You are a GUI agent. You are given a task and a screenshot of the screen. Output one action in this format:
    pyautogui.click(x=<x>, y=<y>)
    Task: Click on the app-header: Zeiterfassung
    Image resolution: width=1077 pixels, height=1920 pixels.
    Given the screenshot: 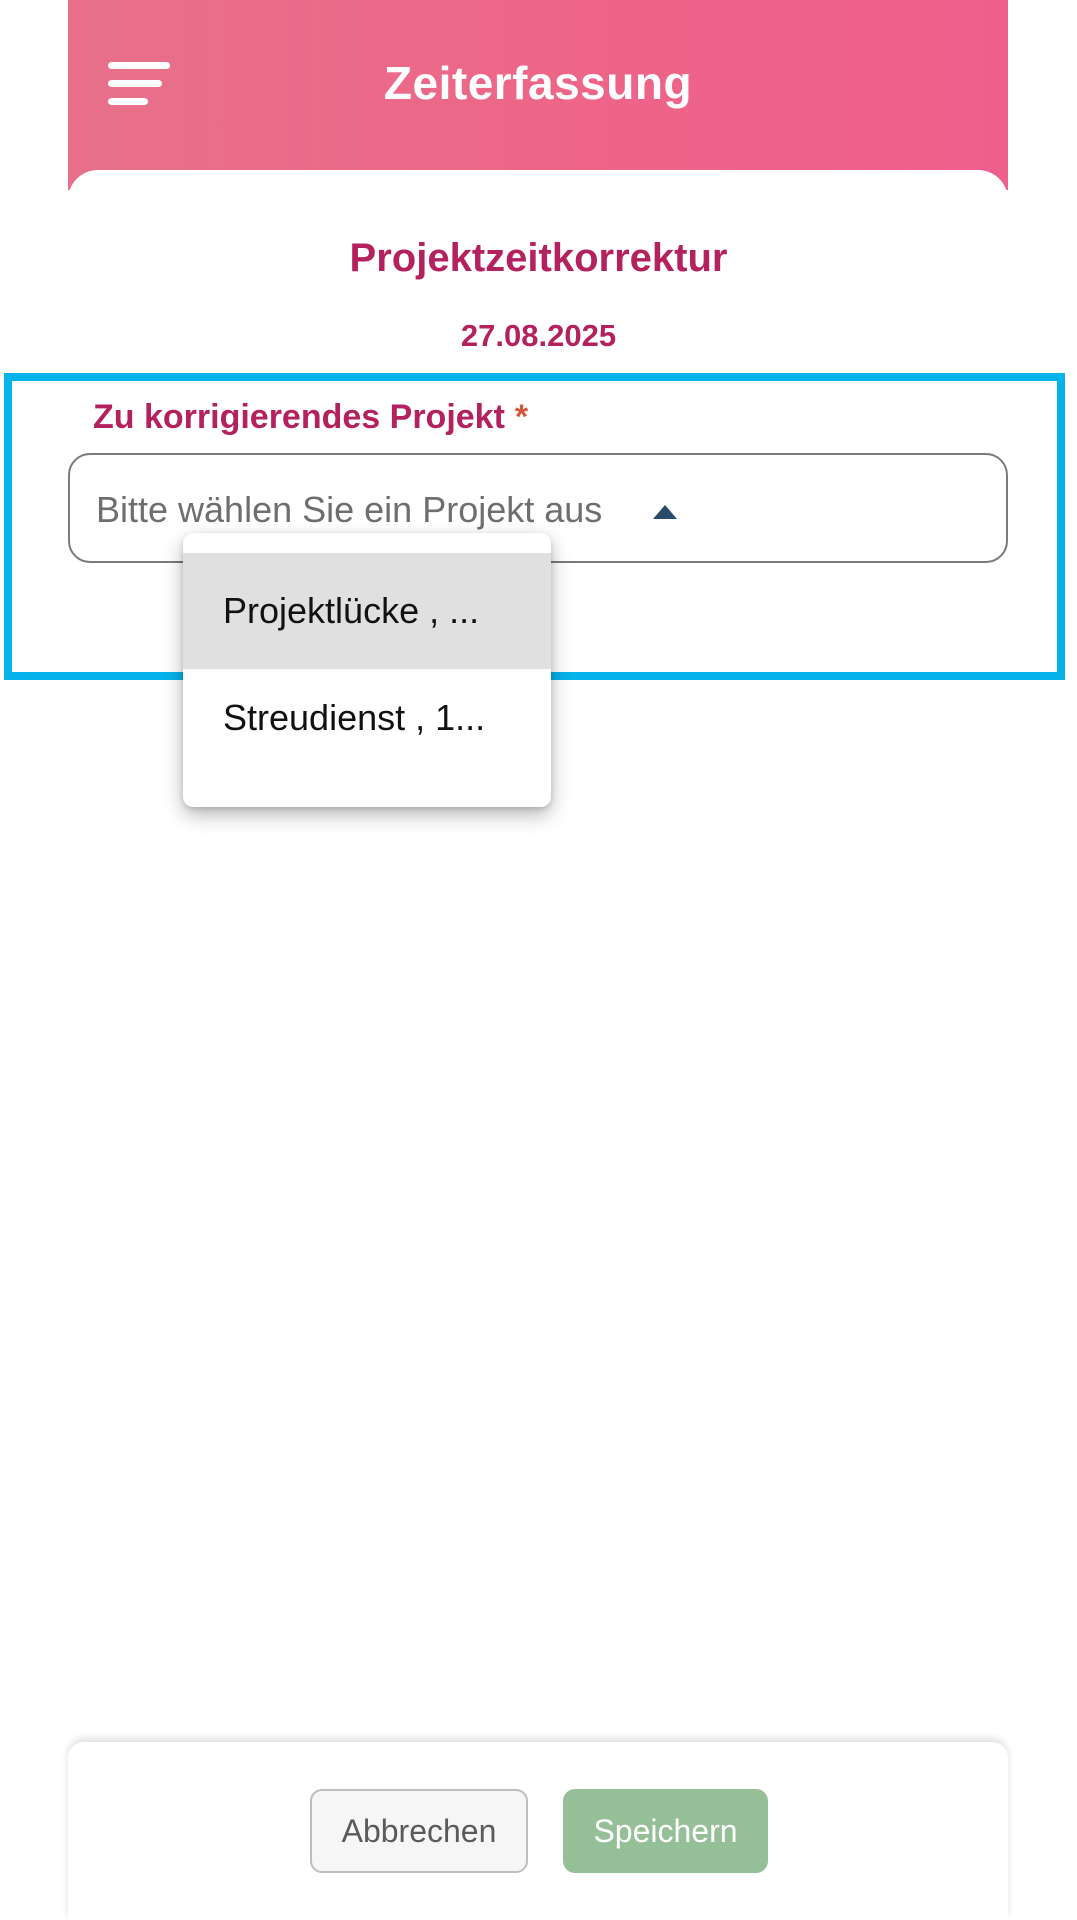 What is the action you would take?
    pyautogui.click(x=538, y=95)
    